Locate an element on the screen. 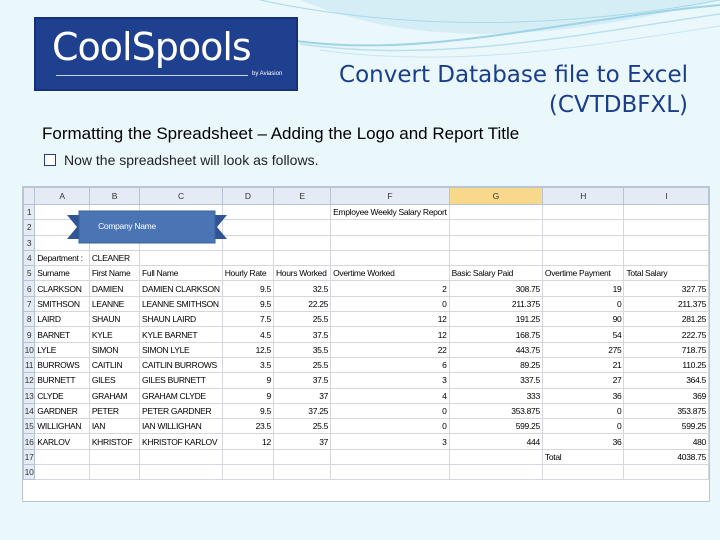  column-header-H: H is located at coordinates (583, 196).